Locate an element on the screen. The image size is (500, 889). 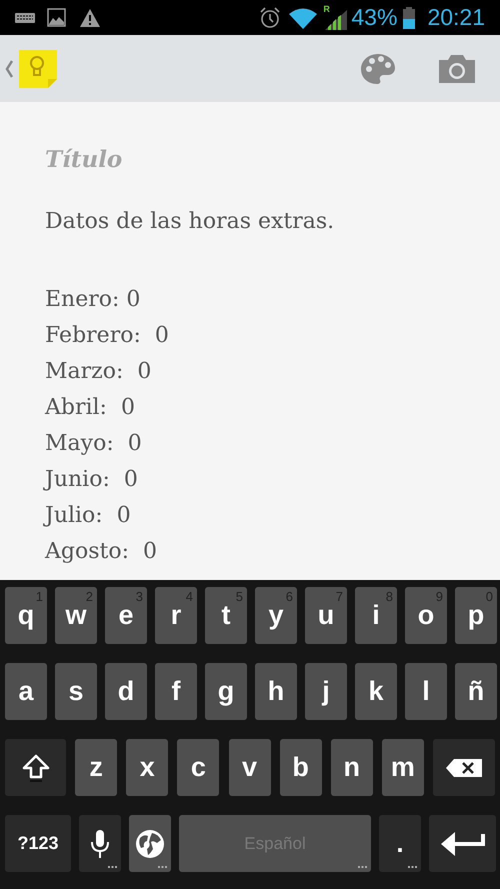
clock-time: 20:21 is located at coordinates (456, 17).